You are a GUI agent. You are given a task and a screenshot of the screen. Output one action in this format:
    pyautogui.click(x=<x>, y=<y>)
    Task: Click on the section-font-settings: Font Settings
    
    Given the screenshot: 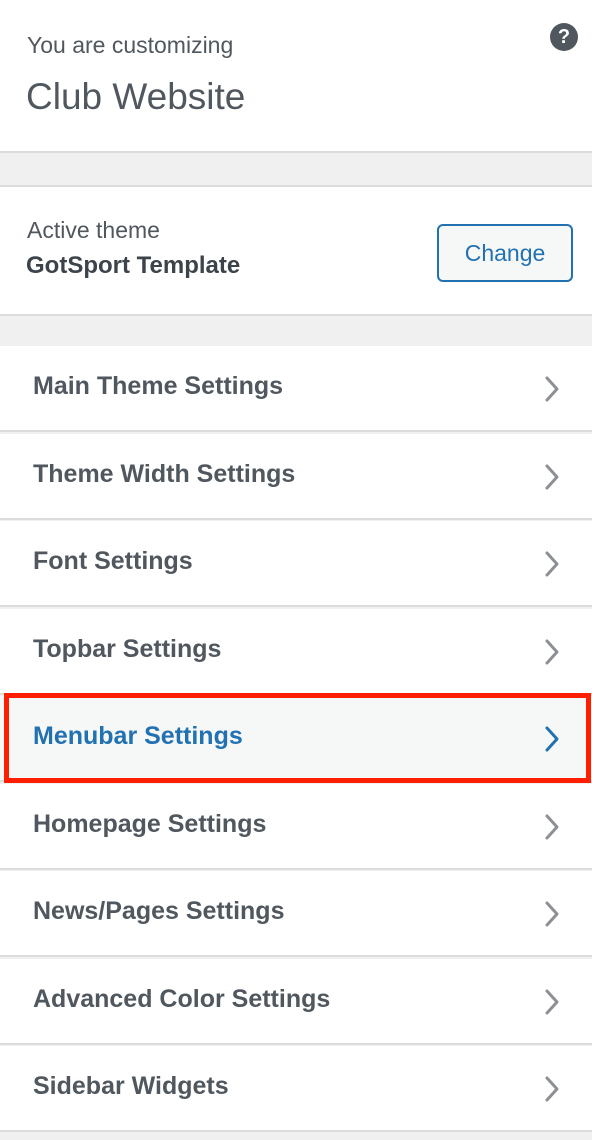 What is the action you would take?
    pyautogui.click(x=296, y=564)
    